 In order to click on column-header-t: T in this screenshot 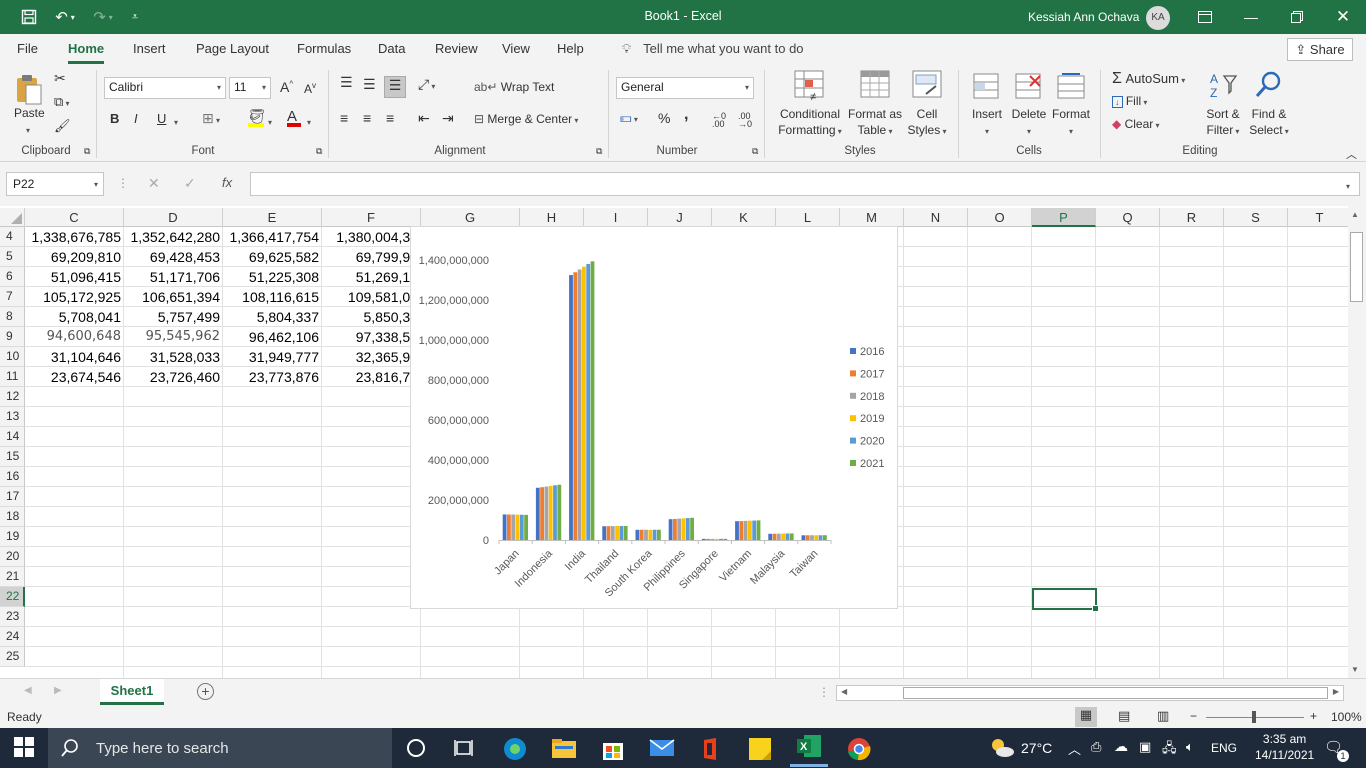, I will do `click(1318, 217)`.